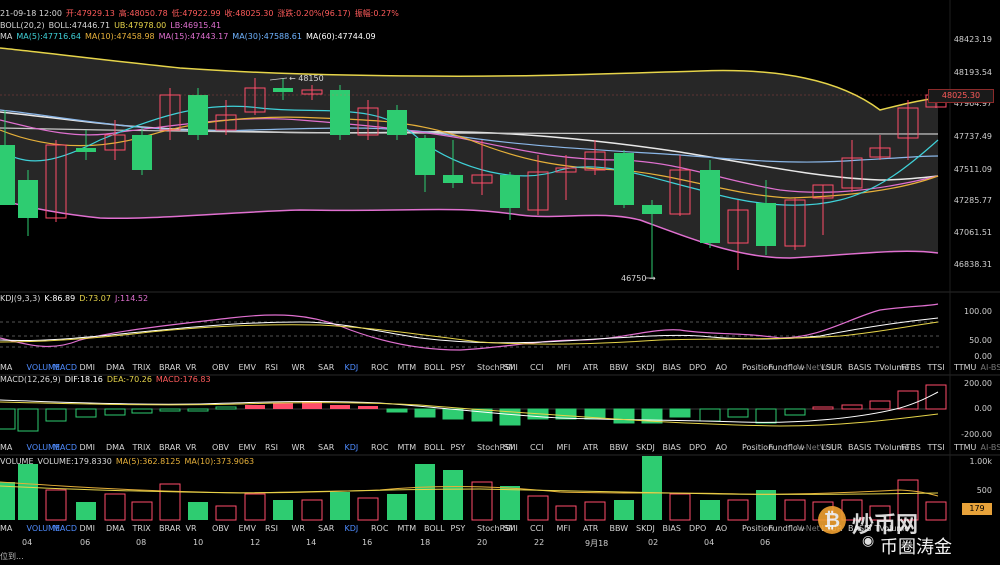 The height and width of the screenshot is (565, 1000). What do you see at coordinates (198, 542) in the screenshot?
I see `date-tick-label: 10` at bounding box center [198, 542].